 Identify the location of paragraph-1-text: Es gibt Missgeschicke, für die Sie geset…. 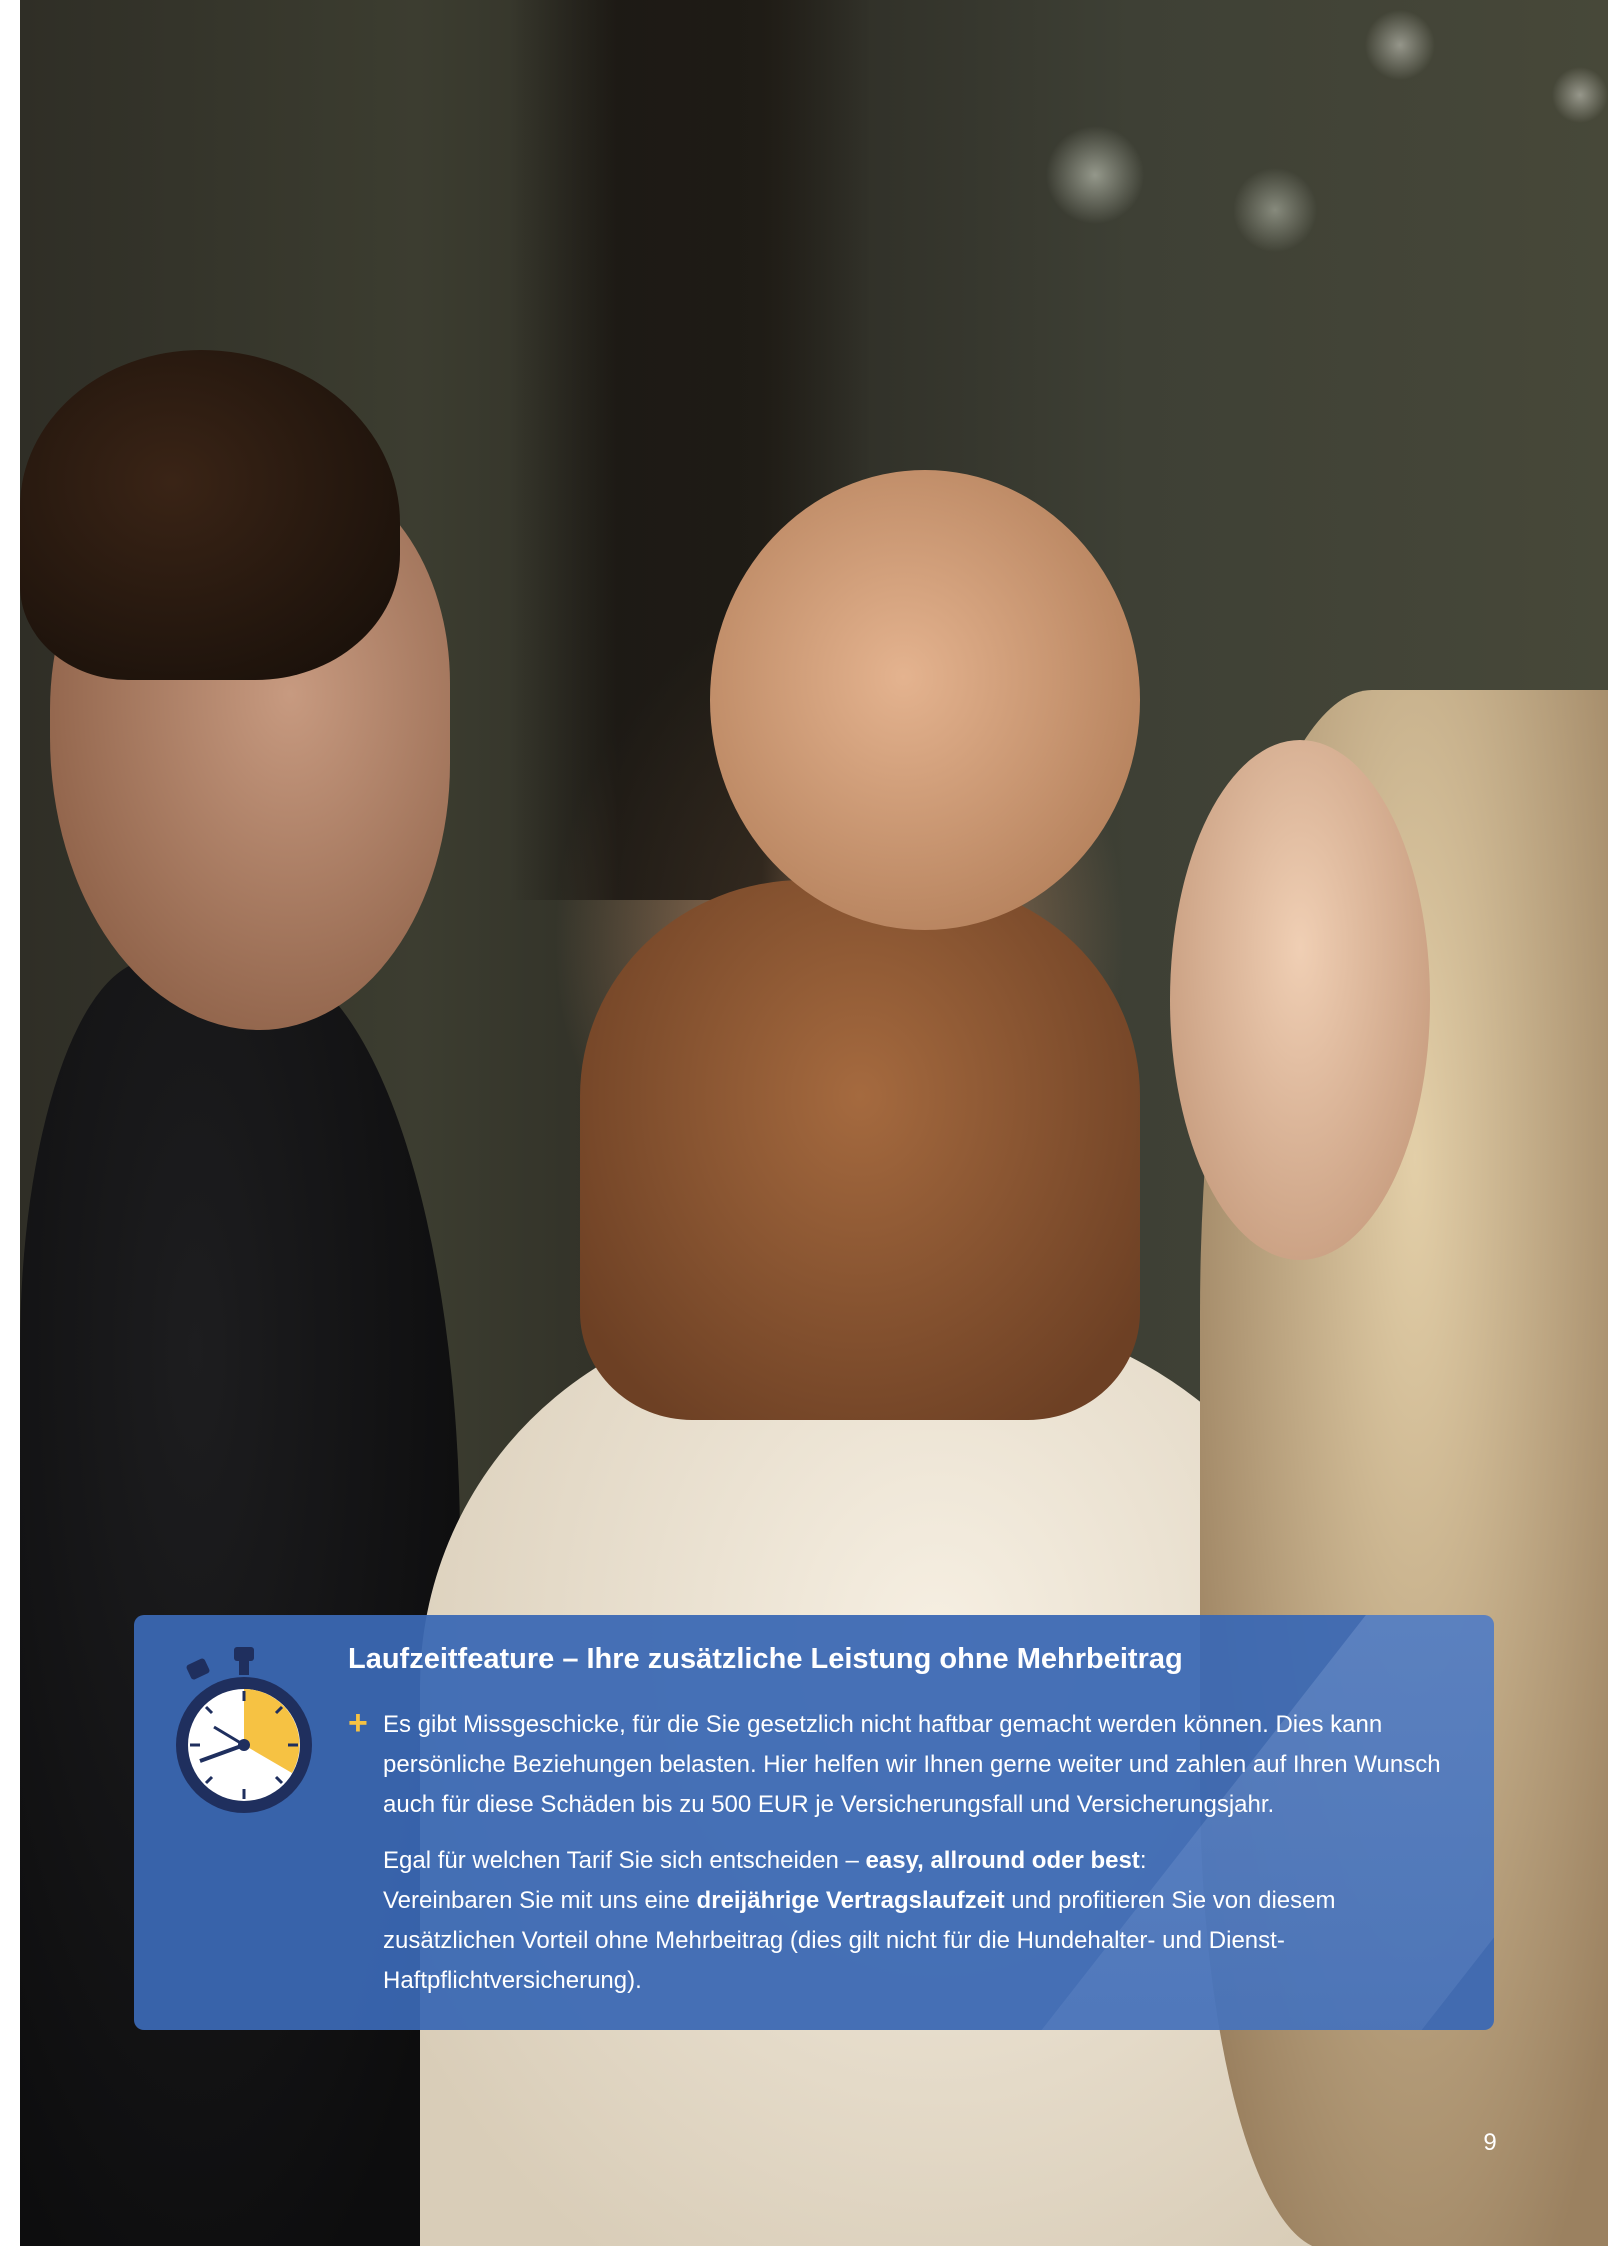
(912, 1764).